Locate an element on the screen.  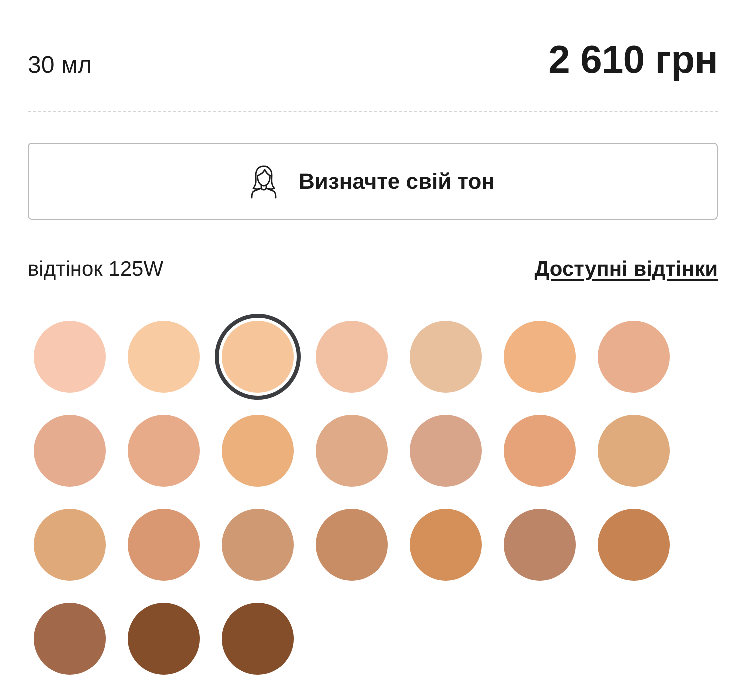
available-shades-link: Доступні відтінки is located at coordinates (626, 270).